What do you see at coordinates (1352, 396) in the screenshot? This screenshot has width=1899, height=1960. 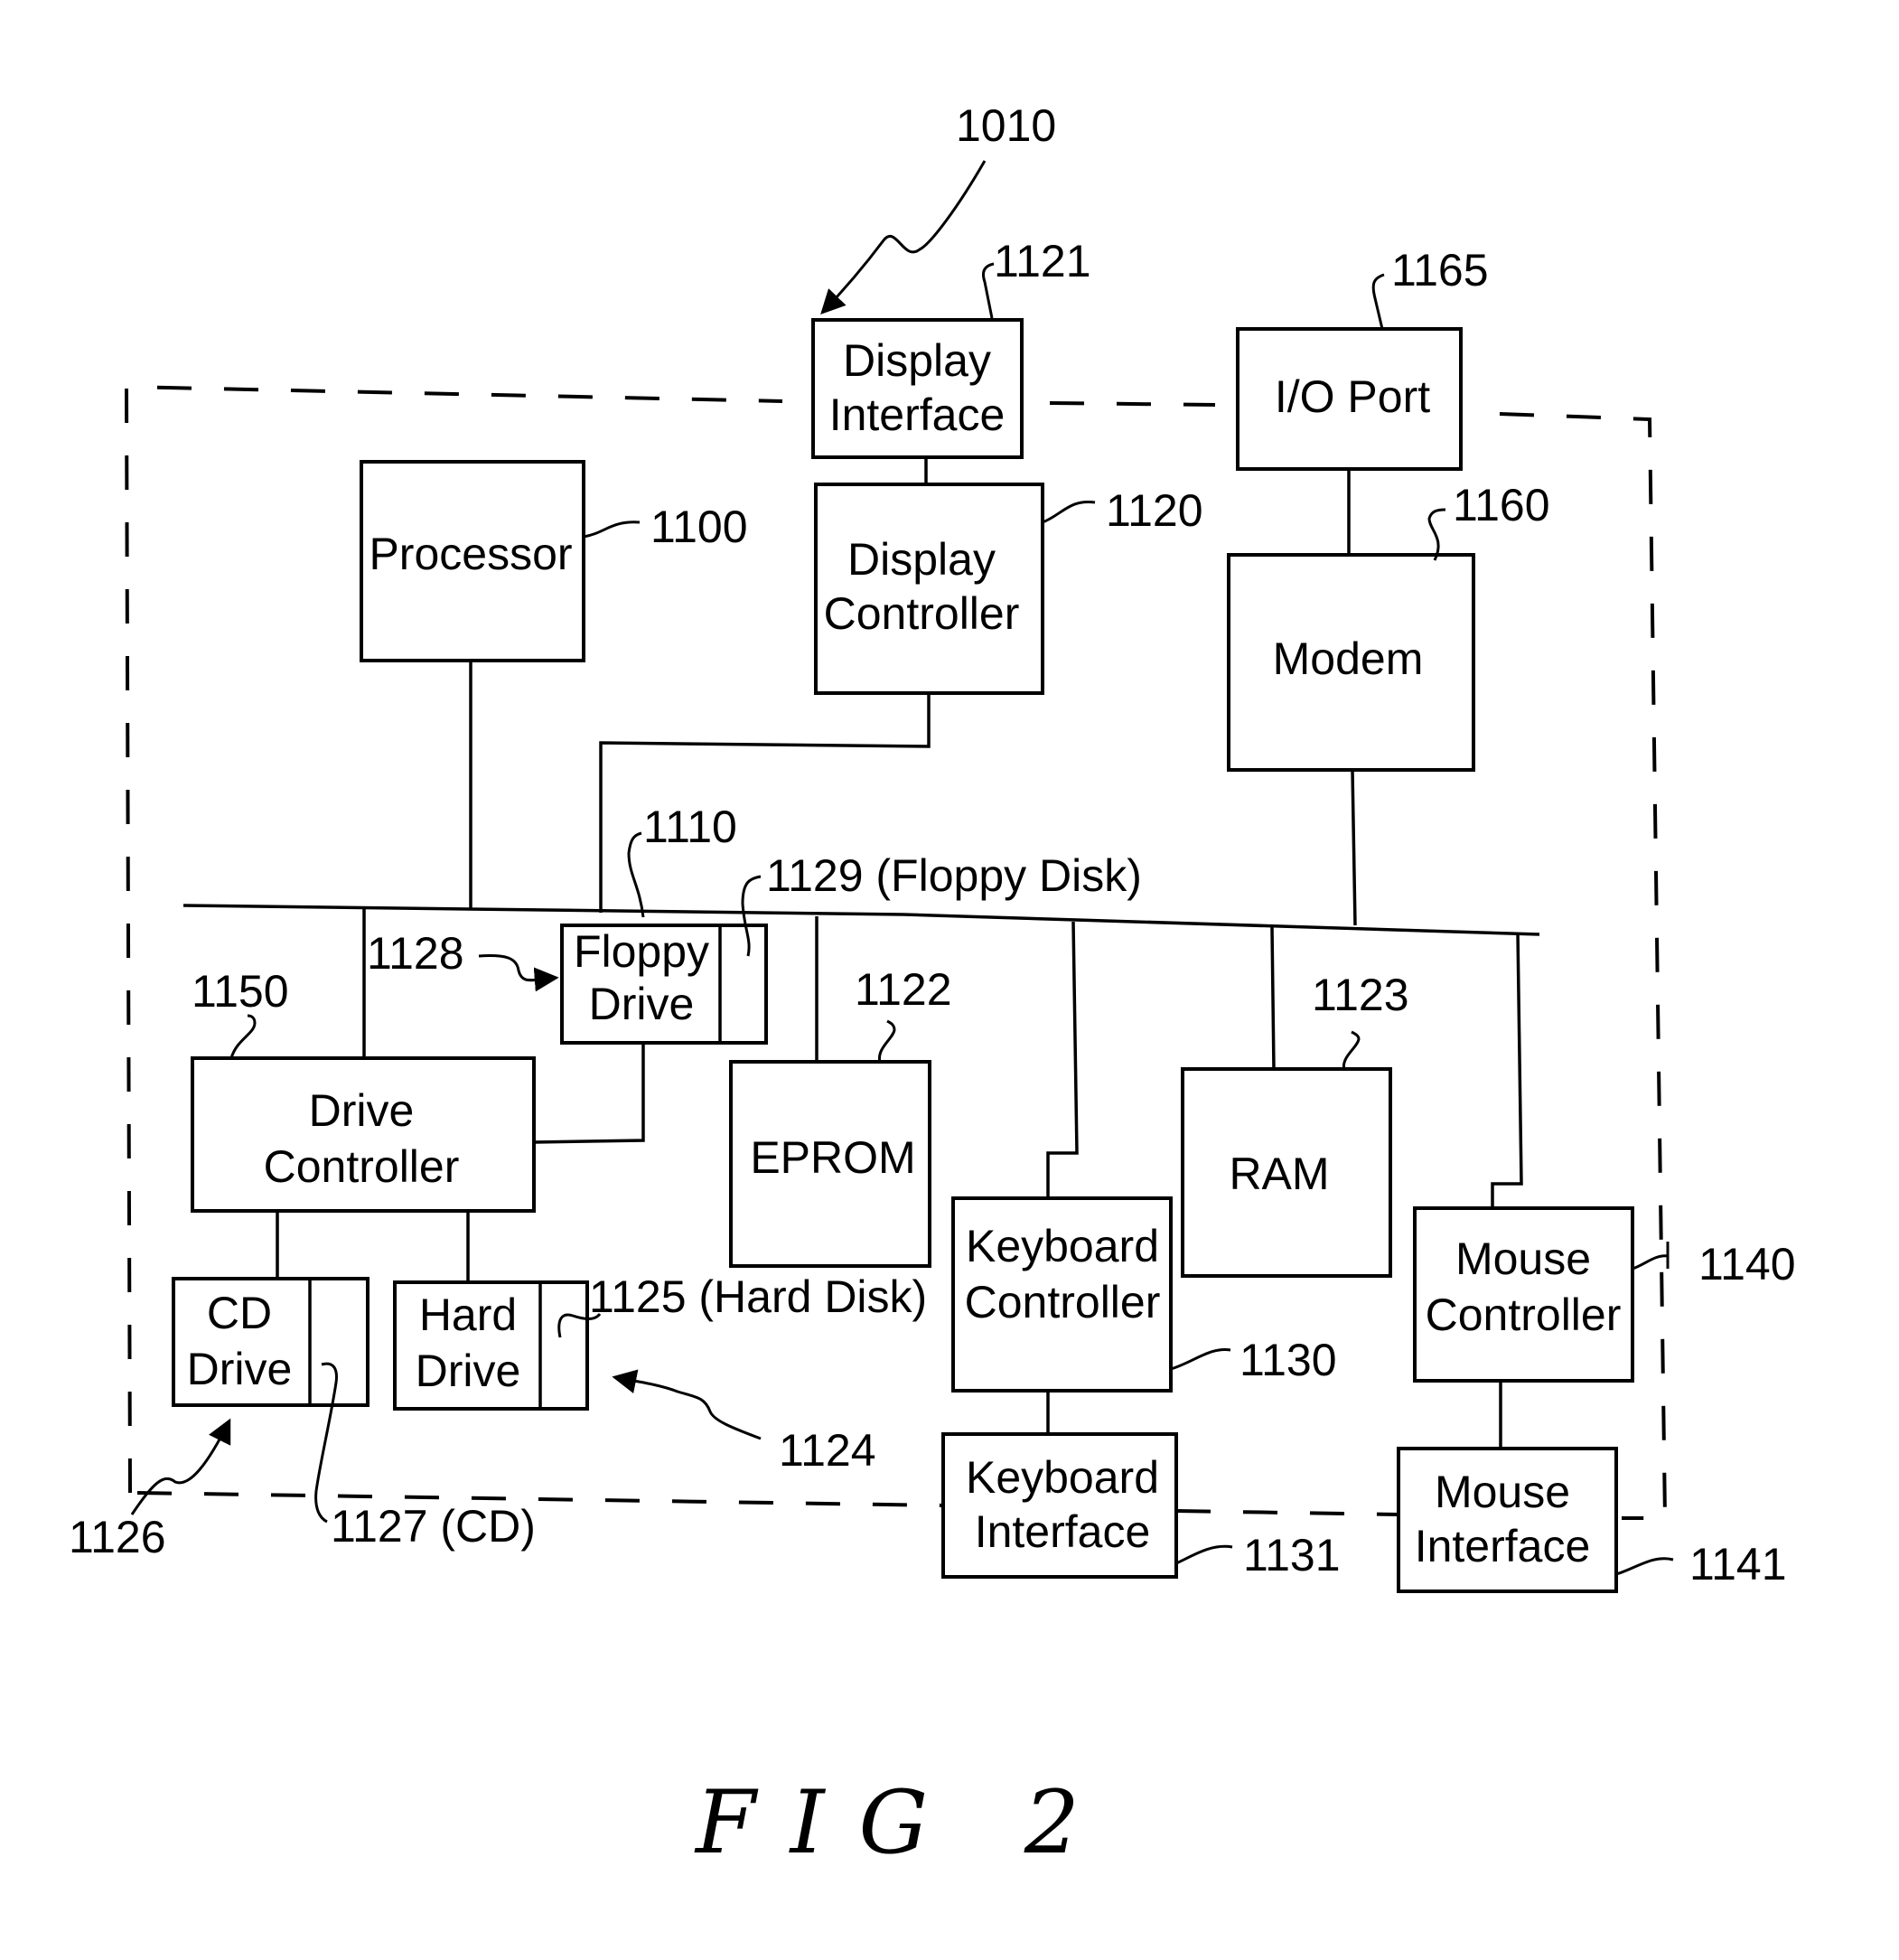 I see `io-port-label: I/O Port` at bounding box center [1352, 396].